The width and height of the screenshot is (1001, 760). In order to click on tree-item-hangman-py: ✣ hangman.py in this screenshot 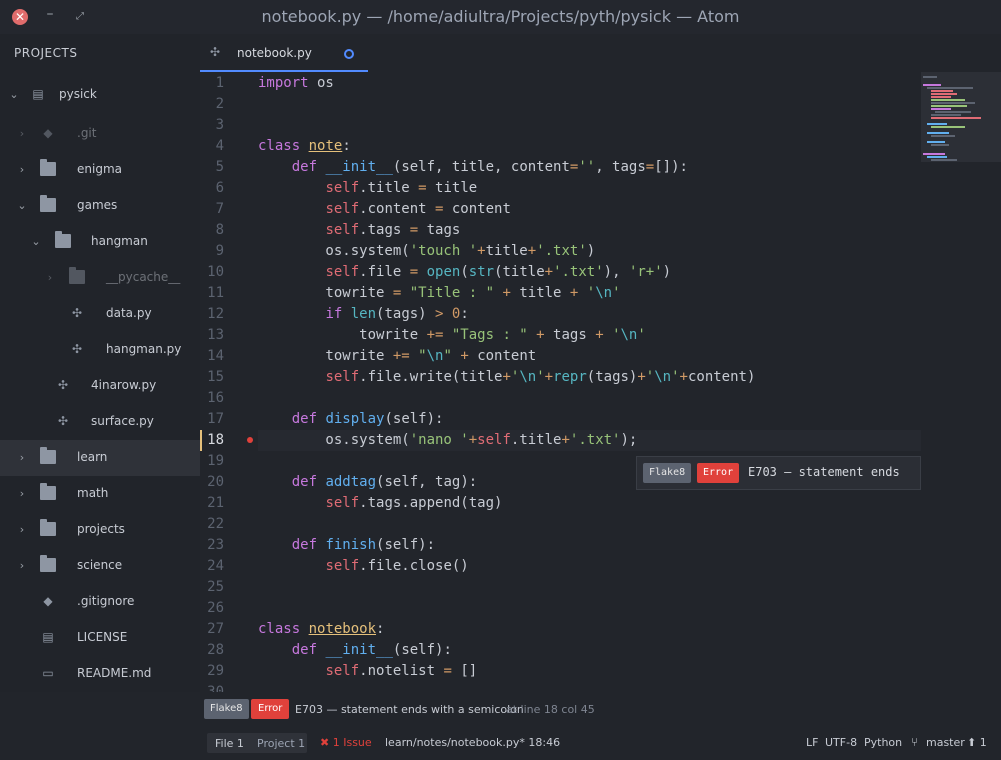, I will do `click(100, 350)`.